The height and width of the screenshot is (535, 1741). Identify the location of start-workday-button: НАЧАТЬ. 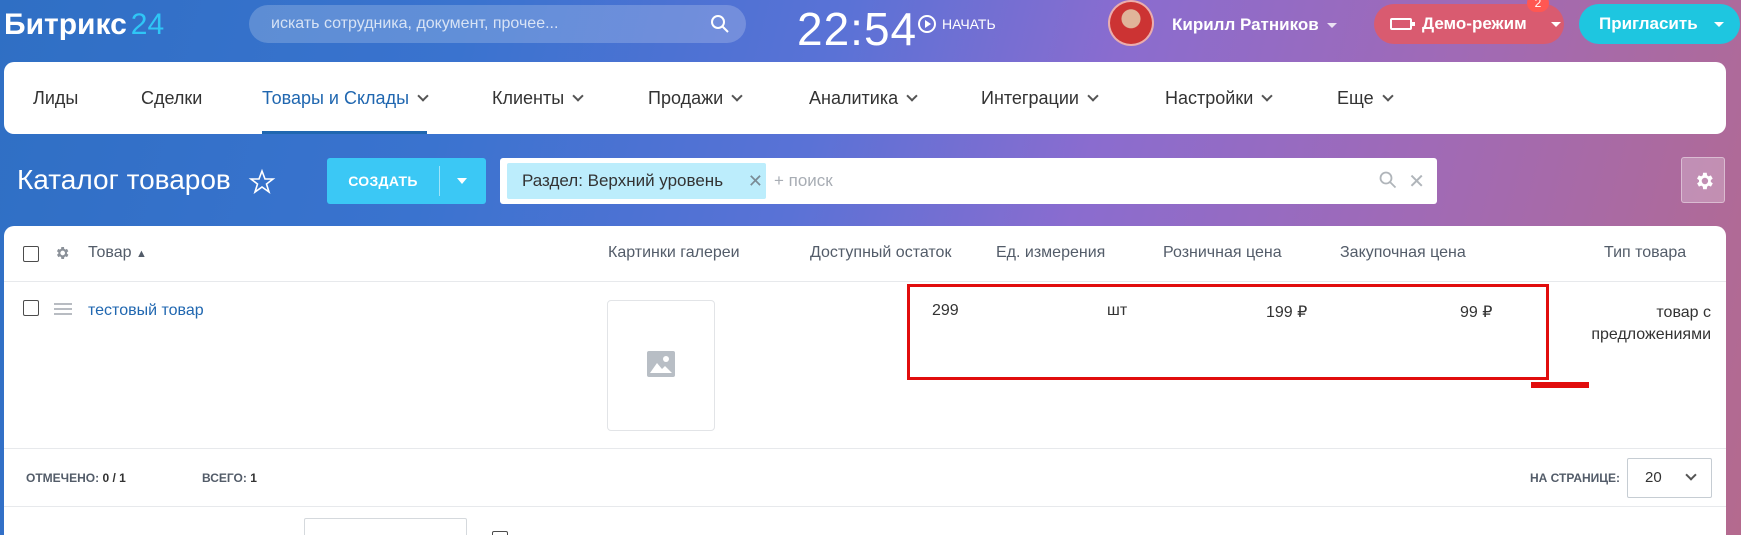
(957, 24).